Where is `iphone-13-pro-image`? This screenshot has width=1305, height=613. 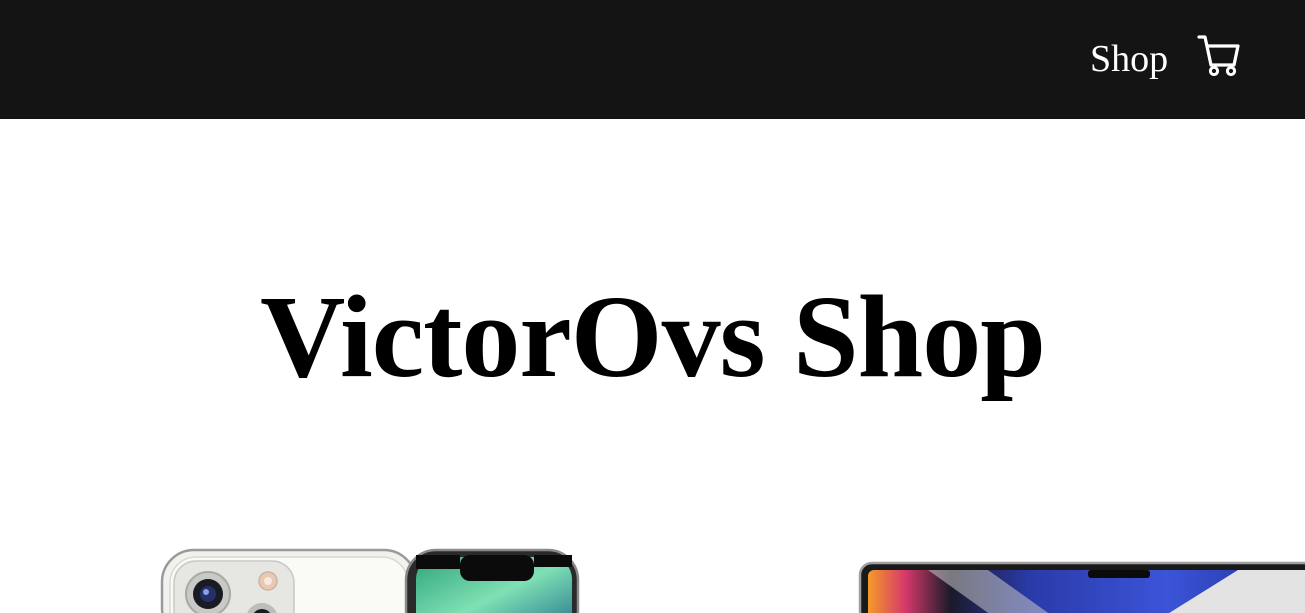 iphone-13-pro-image is located at coordinates (370, 580).